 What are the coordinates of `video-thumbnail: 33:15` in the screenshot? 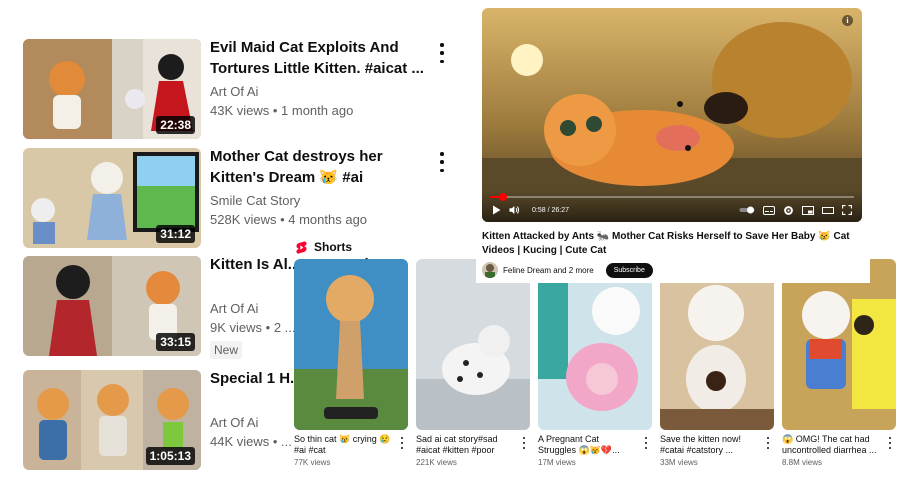 It's located at (112, 306).